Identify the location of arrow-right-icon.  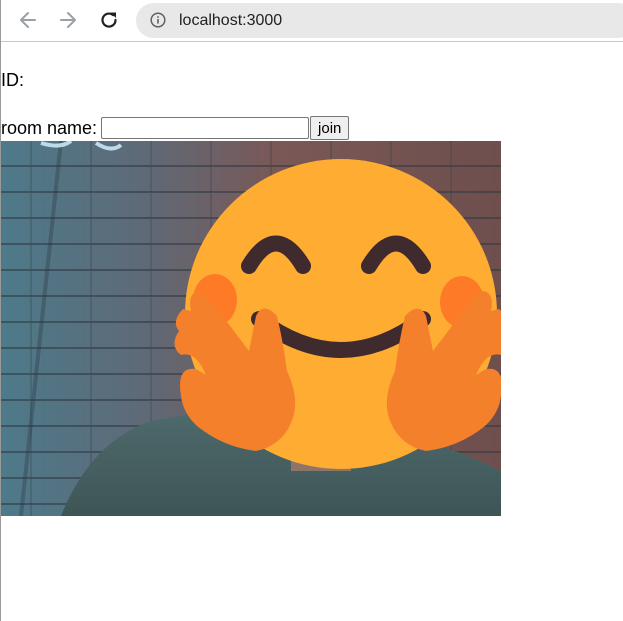
(68, 20).